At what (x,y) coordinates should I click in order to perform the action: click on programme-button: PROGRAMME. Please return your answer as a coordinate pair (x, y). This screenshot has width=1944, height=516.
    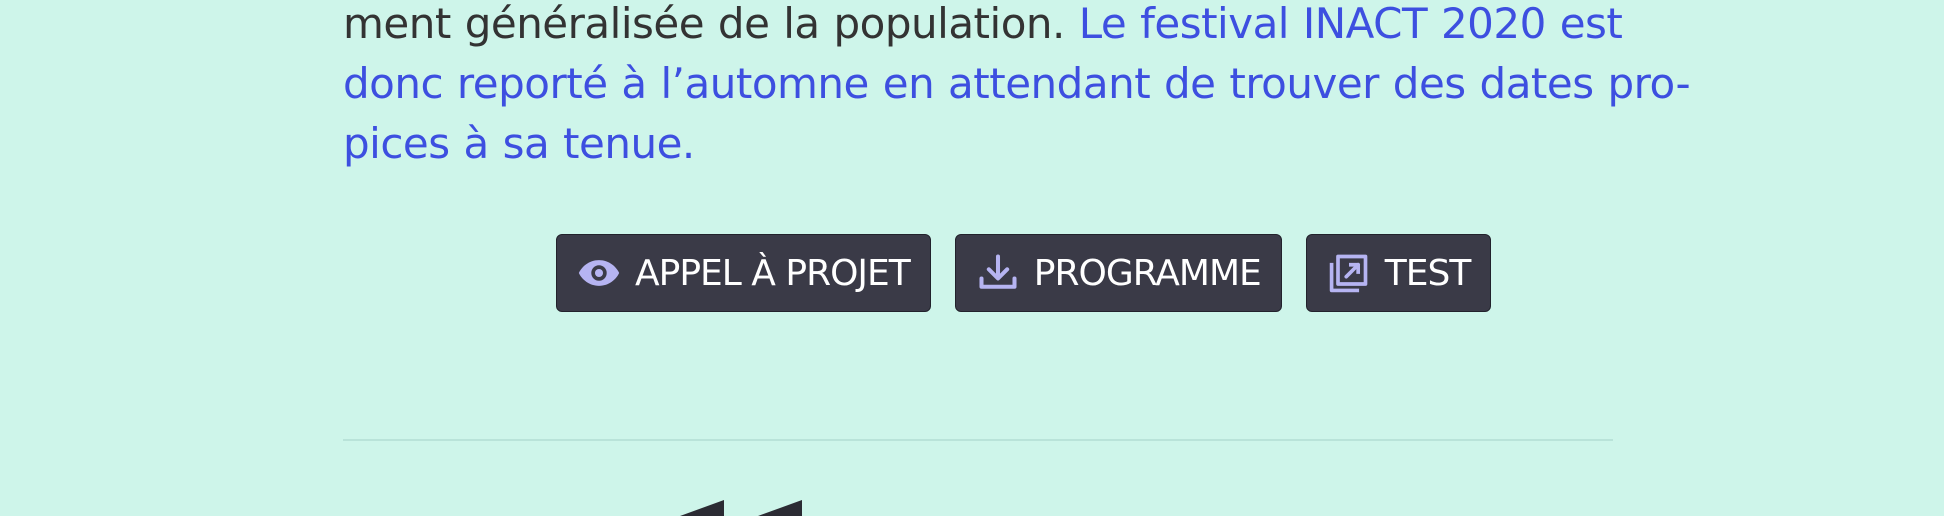
    Looking at the image, I should click on (1118, 273).